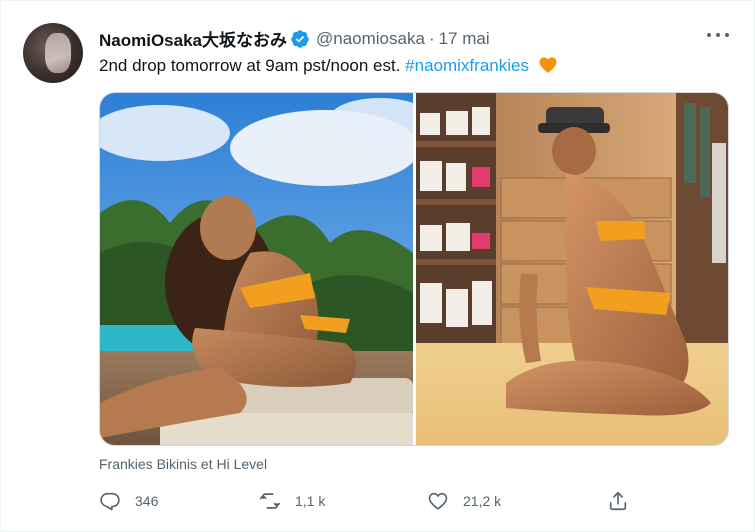 Image resolution: width=755 pixels, height=532 pixels. What do you see at coordinates (300, 38) in the screenshot?
I see `verified-badge-icon` at bounding box center [300, 38].